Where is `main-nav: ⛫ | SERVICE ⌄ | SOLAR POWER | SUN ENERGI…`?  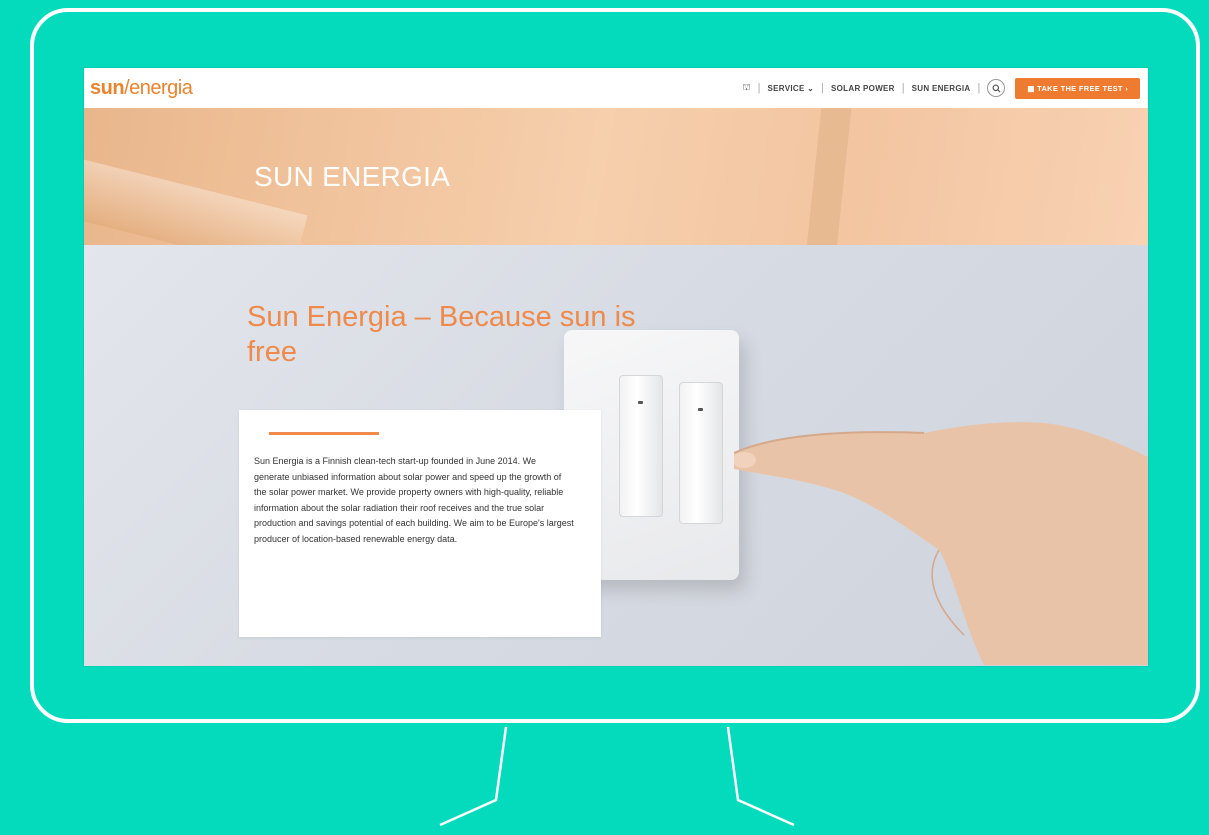
main-nav: ⛫ | SERVICE ⌄ | SOLAR POWER | SUN ENERGI… is located at coordinates (941, 88).